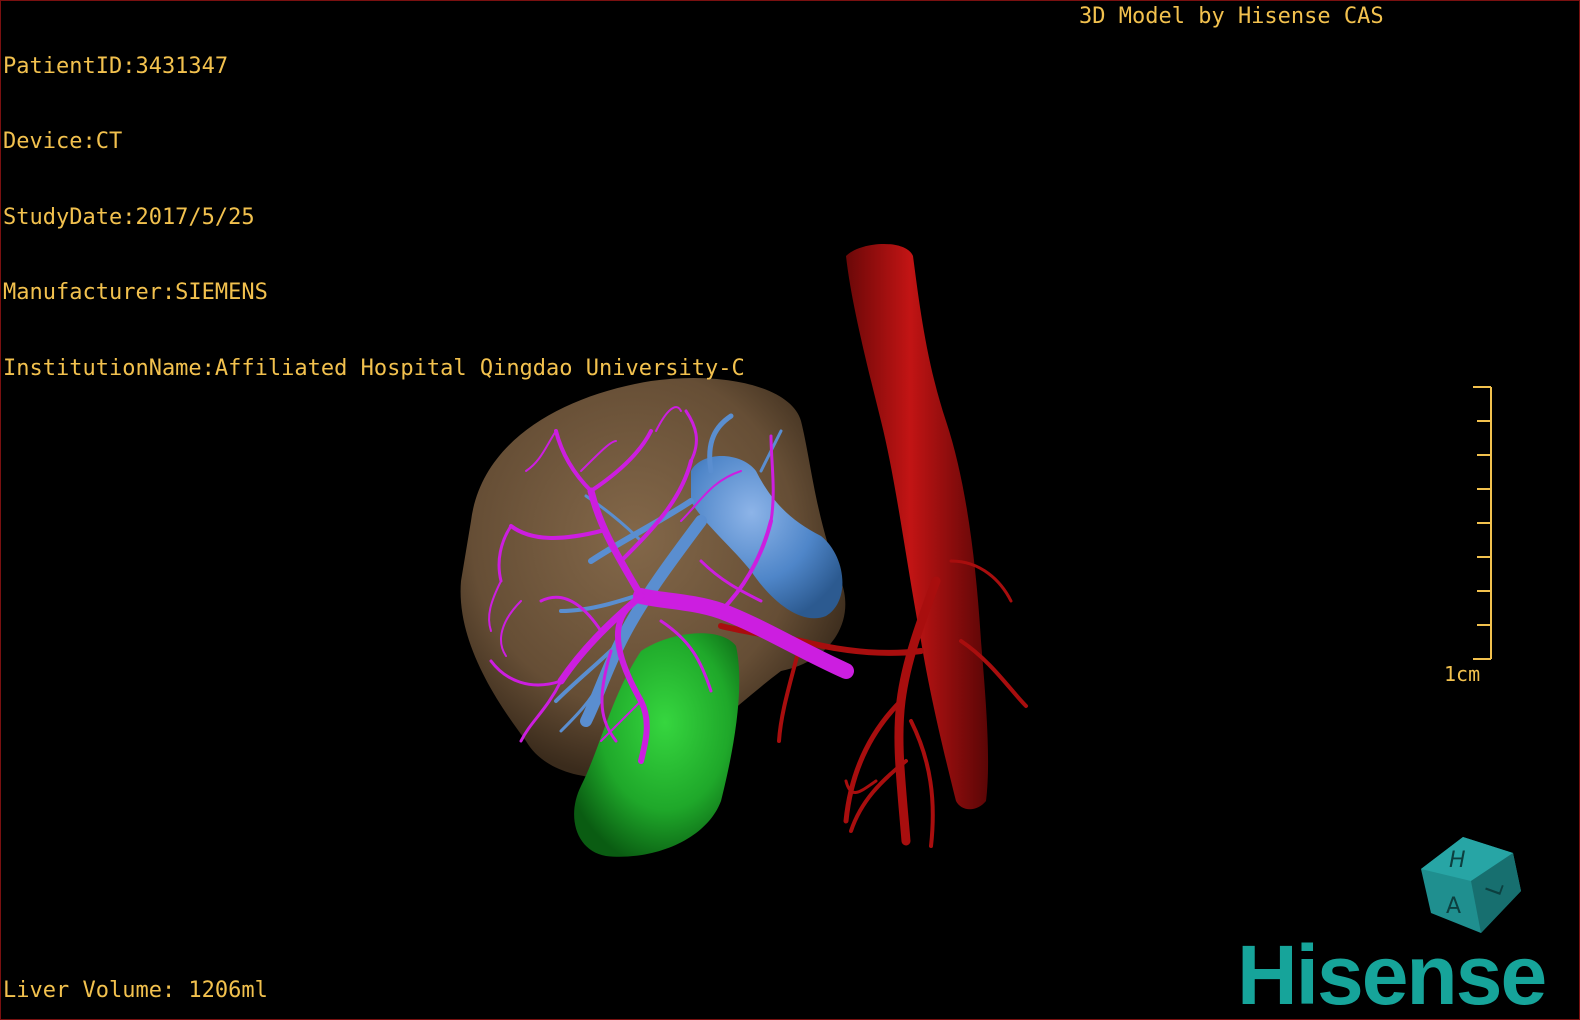 This screenshot has height=1020, width=1580. Describe the element at coordinates (1462, 674) in the screenshot. I see `scale-bar-label: 1cm` at that location.